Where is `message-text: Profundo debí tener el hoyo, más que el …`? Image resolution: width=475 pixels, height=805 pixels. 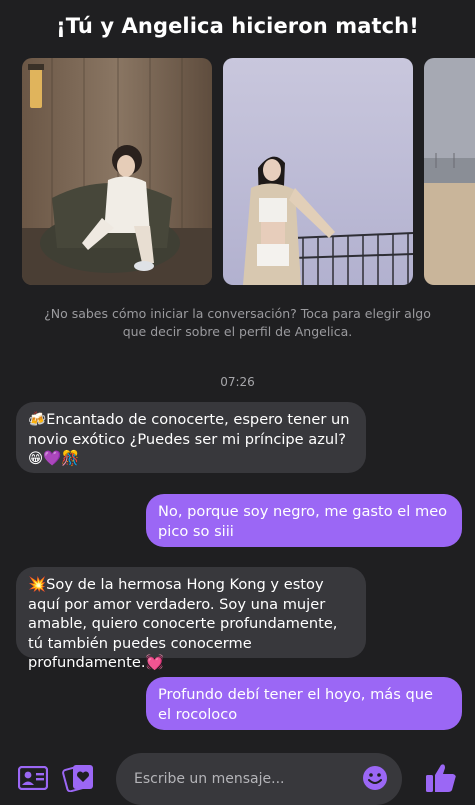
message-text: Profundo debí tener el hoyo, más que el … is located at coordinates (295, 704).